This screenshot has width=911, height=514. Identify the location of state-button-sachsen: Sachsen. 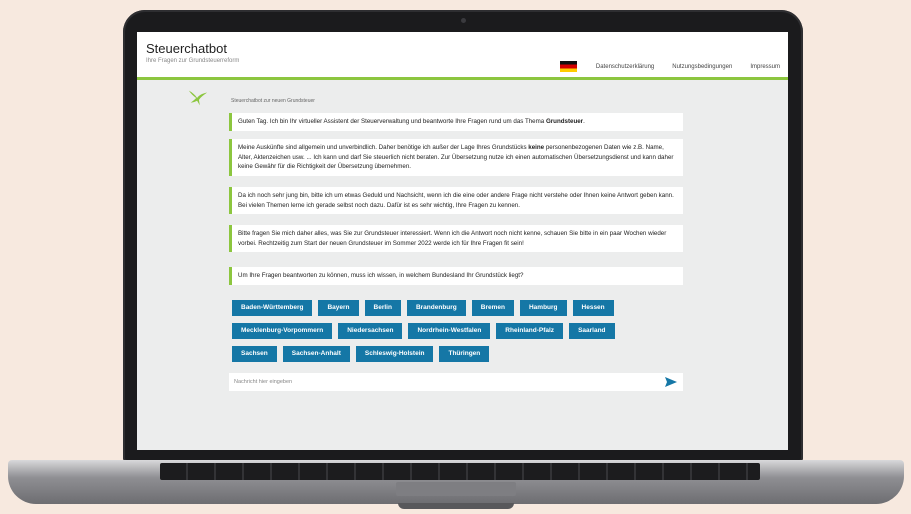
(254, 354).